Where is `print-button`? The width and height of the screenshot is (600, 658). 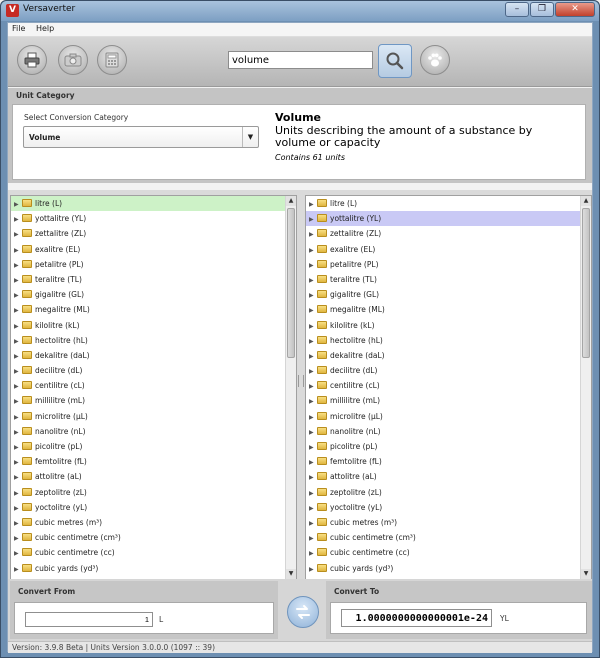
print-button is located at coordinates (32, 60).